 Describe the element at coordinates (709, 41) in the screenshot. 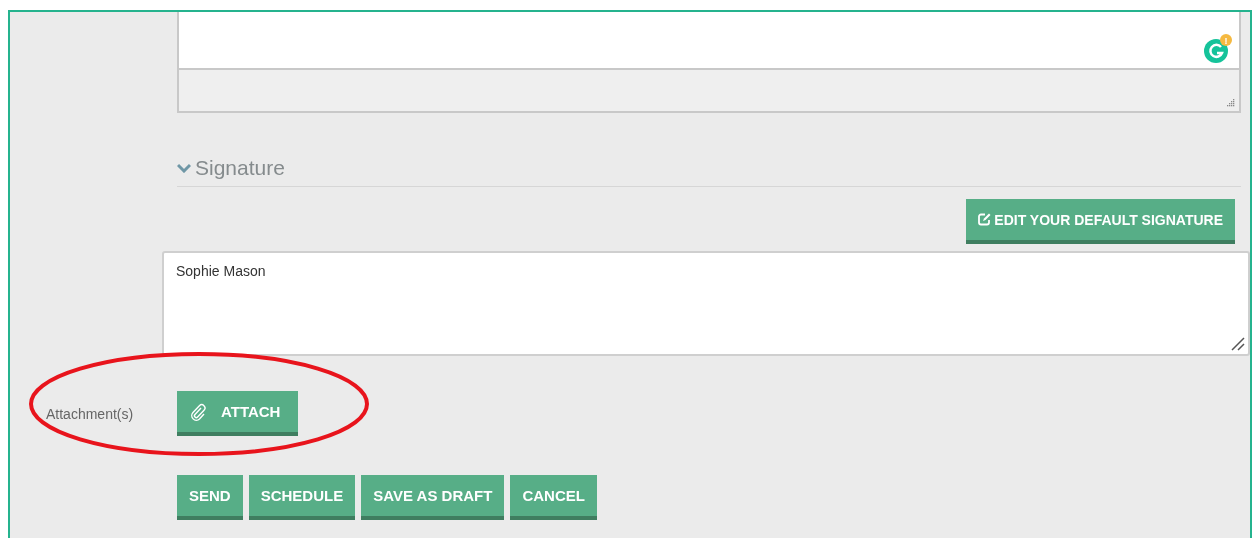

I see `text-editor-field: !` at that location.